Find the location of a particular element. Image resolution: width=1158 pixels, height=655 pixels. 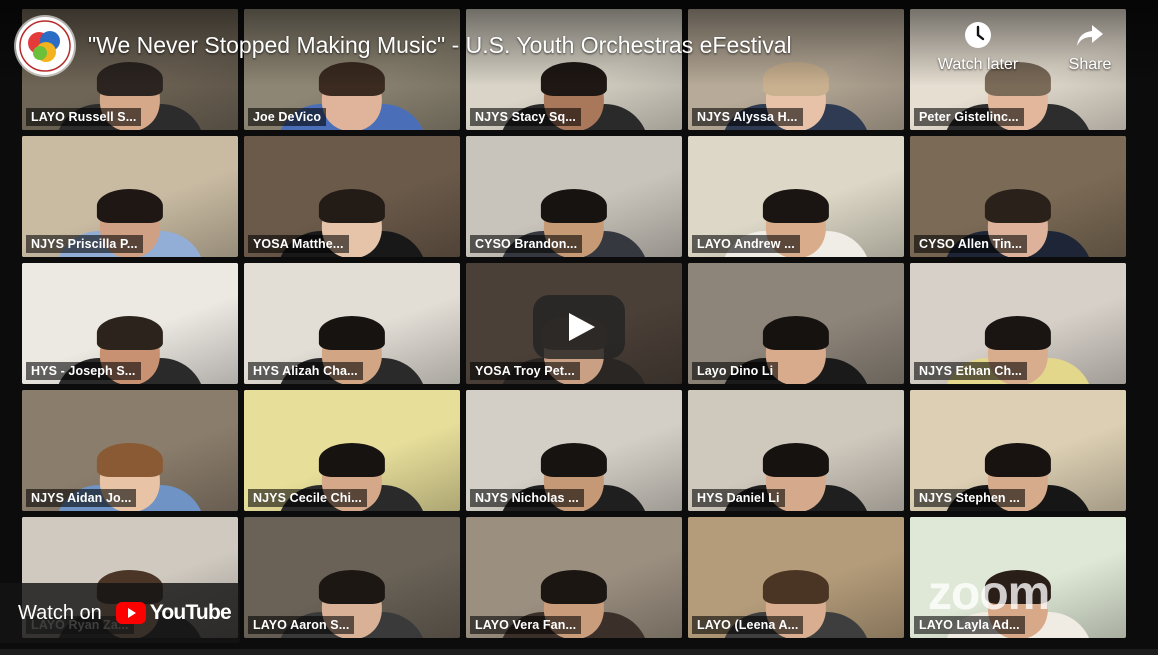

participant-name-label: Joe DeVico is located at coordinates (287, 117).